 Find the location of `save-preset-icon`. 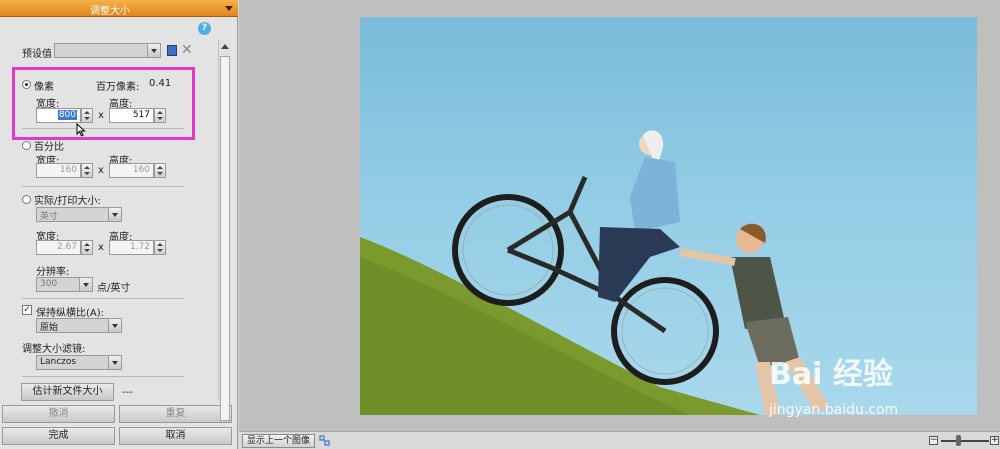

save-preset-icon is located at coordinates (172, 50).